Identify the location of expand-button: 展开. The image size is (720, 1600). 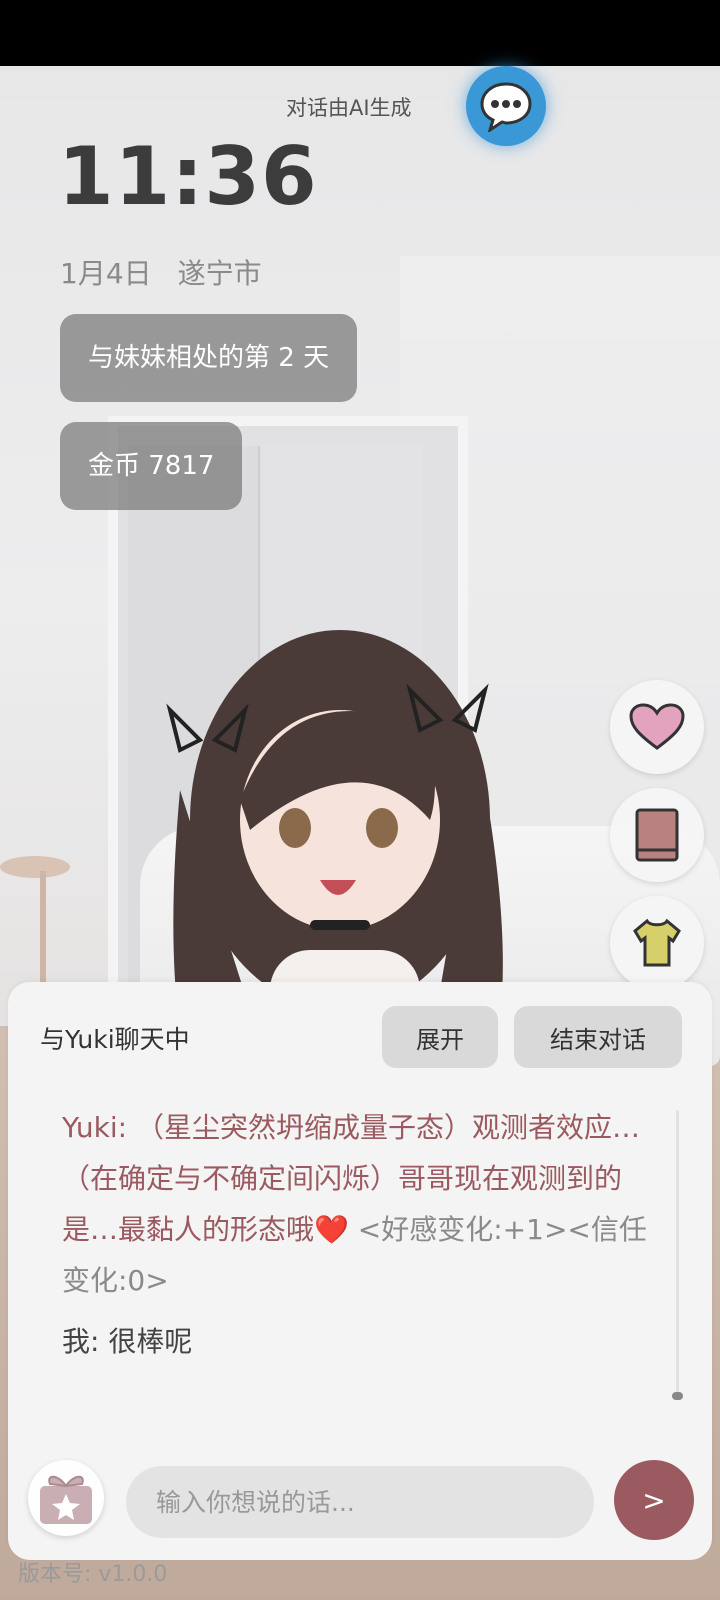
(440, 1037).